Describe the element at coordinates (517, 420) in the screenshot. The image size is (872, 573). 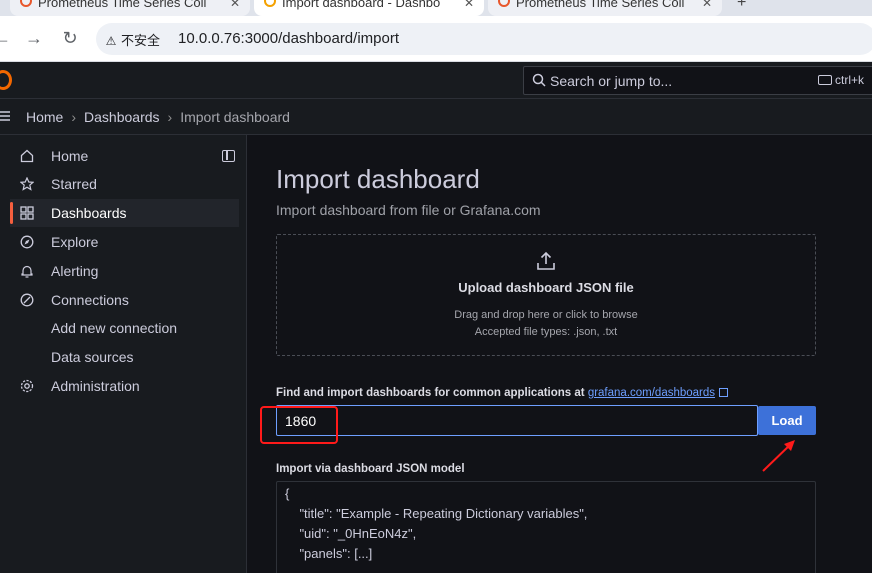
I see `dashboard-id-input` at that location.